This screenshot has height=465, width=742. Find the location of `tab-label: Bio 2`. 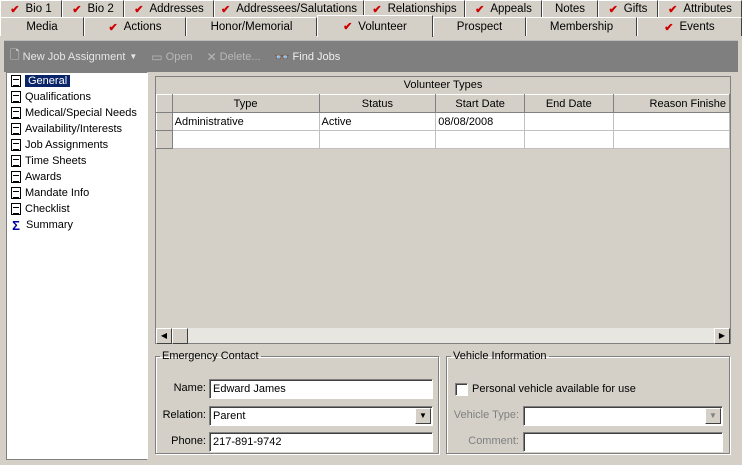

tab-label: Bio 2 is located at coordinates (100, 9).